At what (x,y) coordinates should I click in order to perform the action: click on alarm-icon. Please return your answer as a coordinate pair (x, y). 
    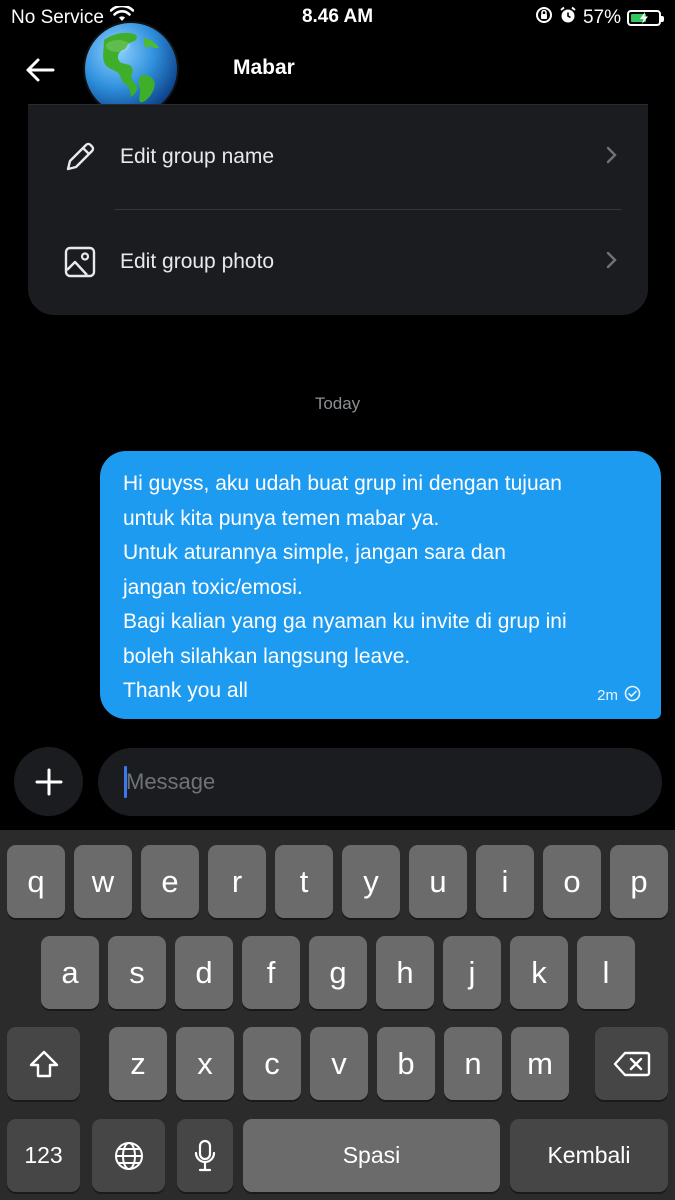
    Looking at the image, I should click on (568, 18).